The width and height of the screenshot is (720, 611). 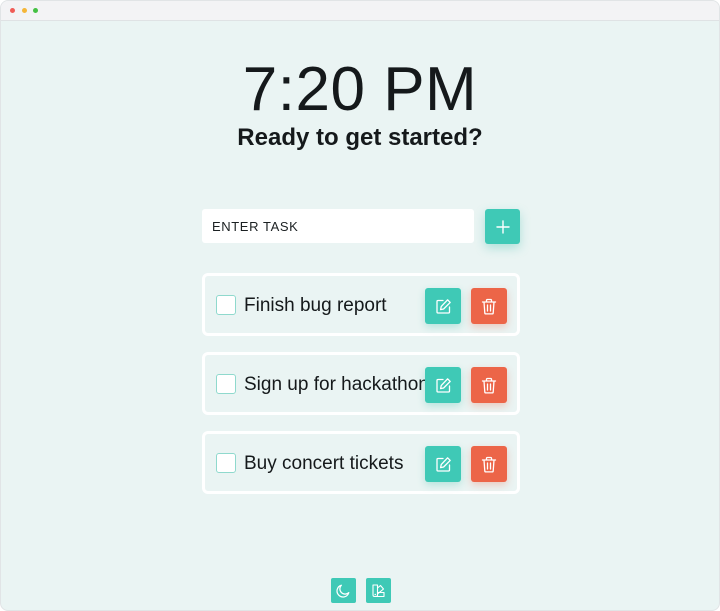 I want to click on title-bar, so click(x=360, y=11).